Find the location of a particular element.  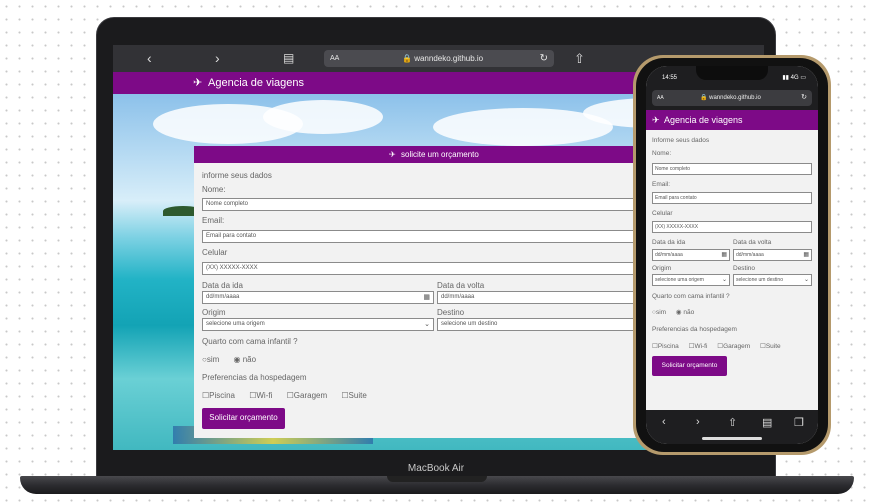

checkbox-suite: ☐Suite is located at coordinates (356, 395).